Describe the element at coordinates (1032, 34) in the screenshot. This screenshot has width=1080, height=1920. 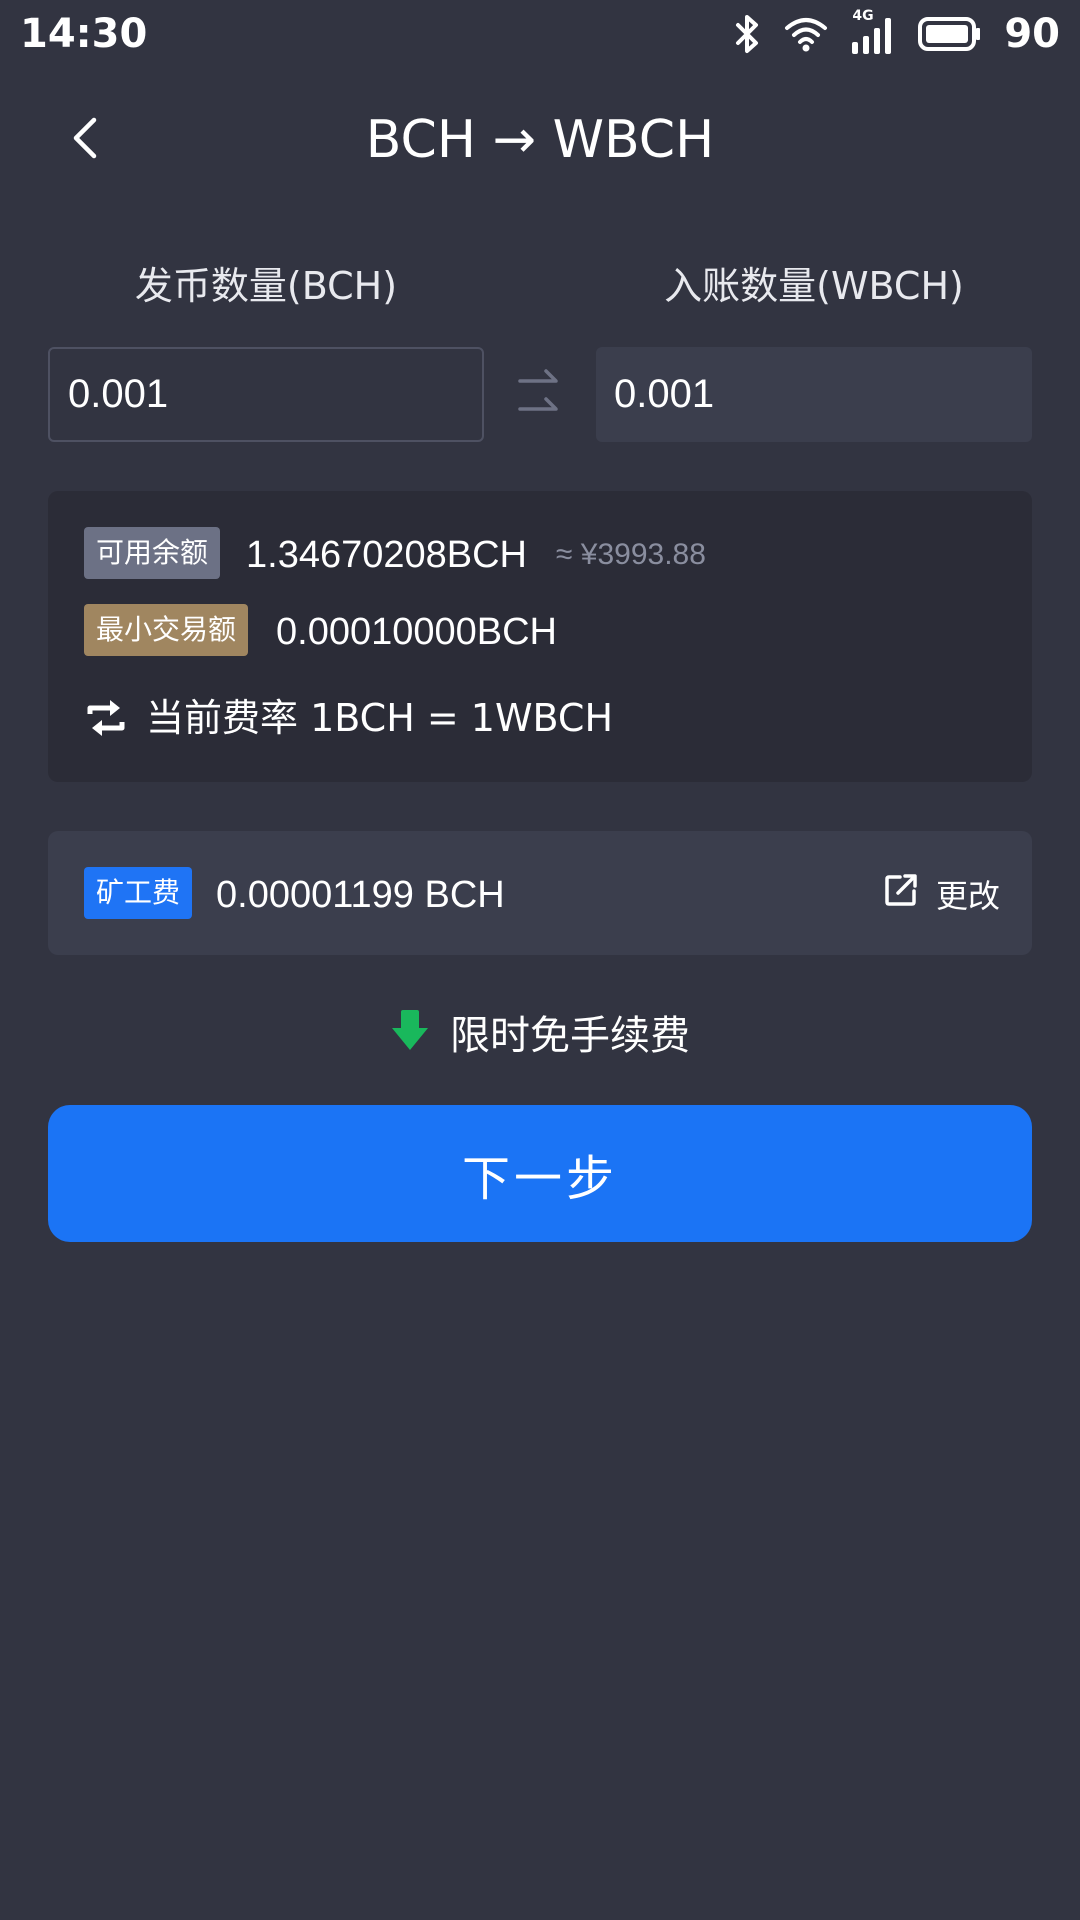
I see `battery-percent: 90` at that location.